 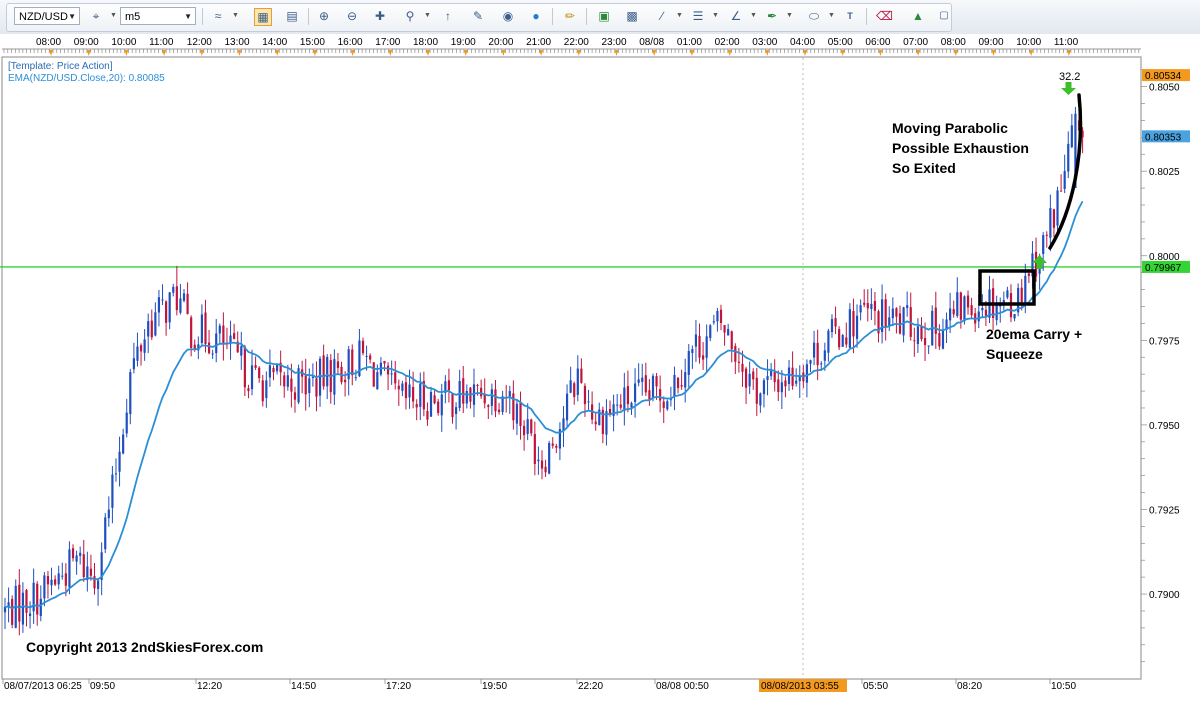 I want to click on top-time-label: 23:00, so click(x=614, y=42).